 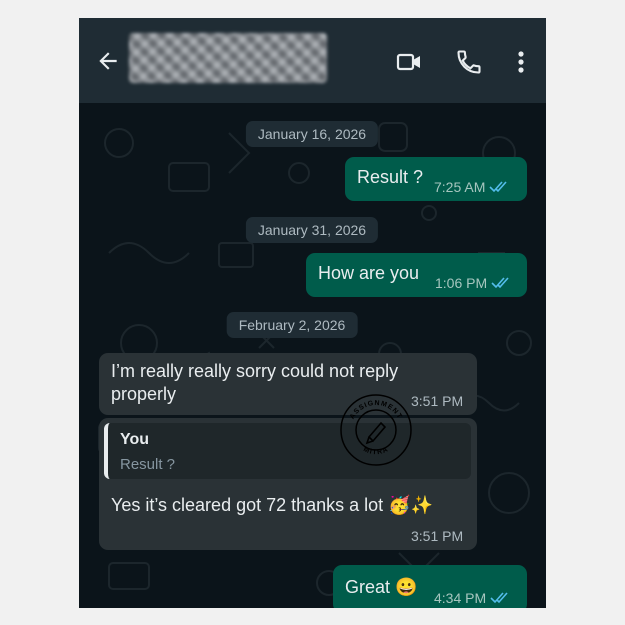 I want to click on watermark-bottom-text: MITRA, so click(x=375, y=451).